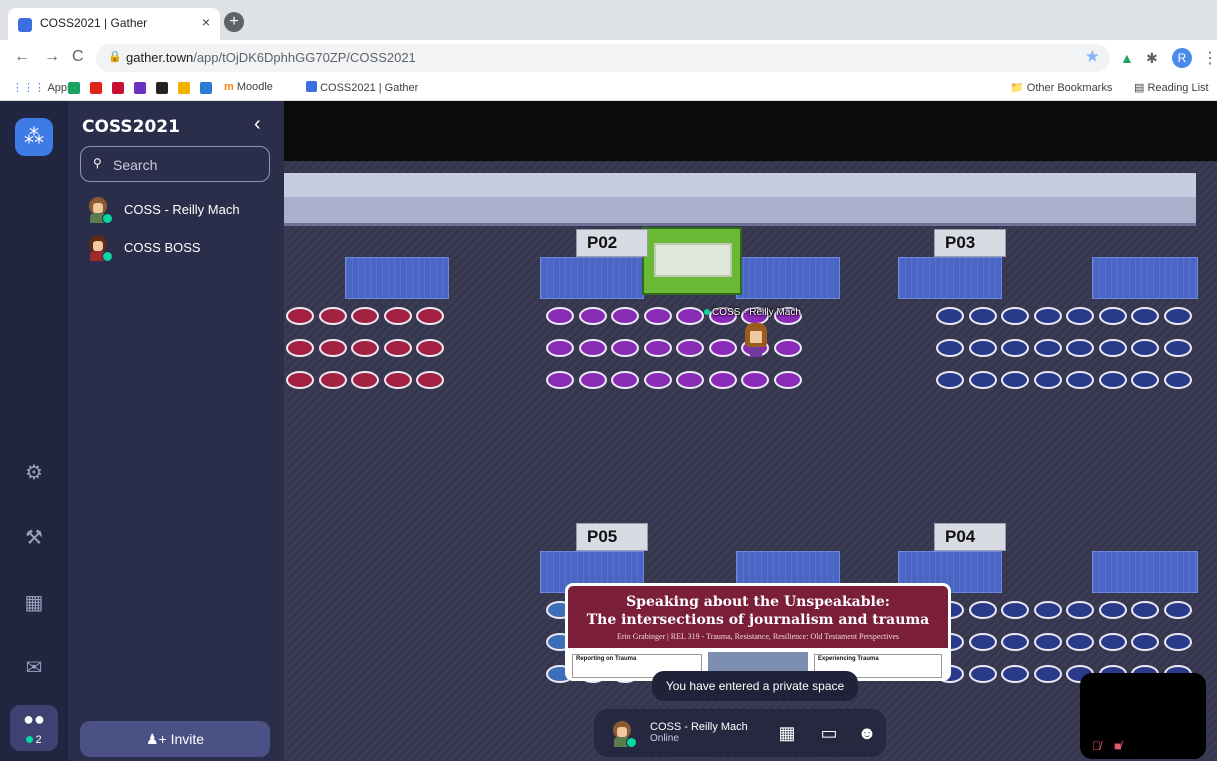 Image resolution: width=1217 pixels, height=761 pixels. I want to click on drive-extension-icon: ▲, so click(1127, 58).